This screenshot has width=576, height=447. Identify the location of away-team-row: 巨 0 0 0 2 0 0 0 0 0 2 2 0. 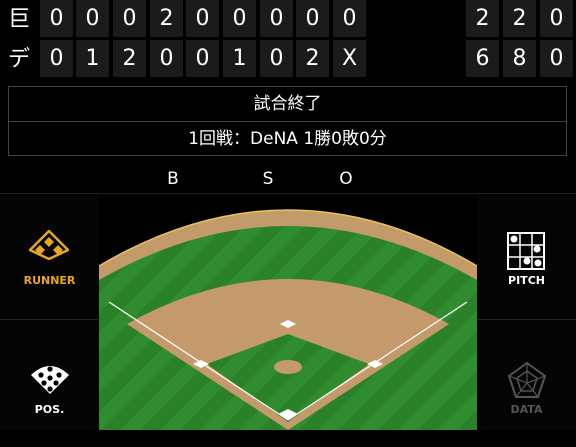
(288, 20).